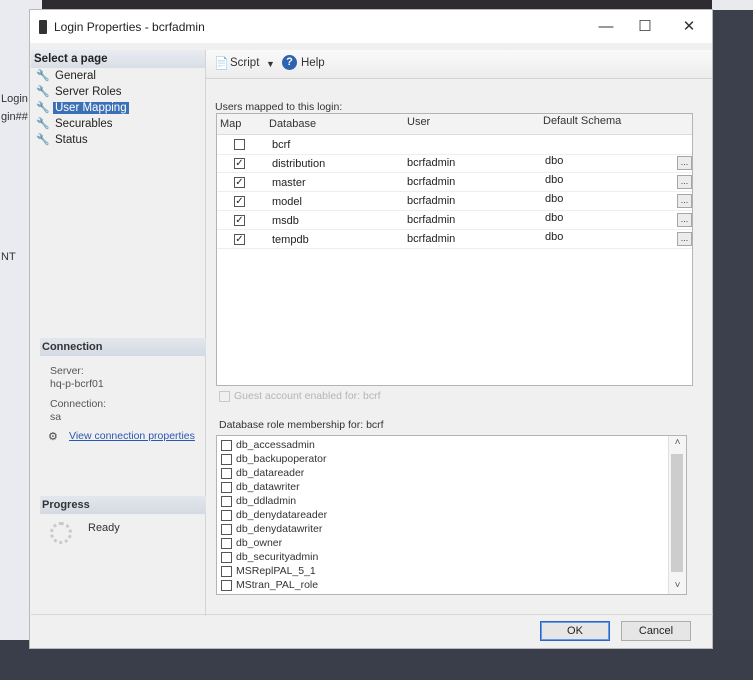 This screenshot has height=680, width=753. Describe the element at coordinates (8, 257) in the screenshot. I see `background-text: NT` at that location.